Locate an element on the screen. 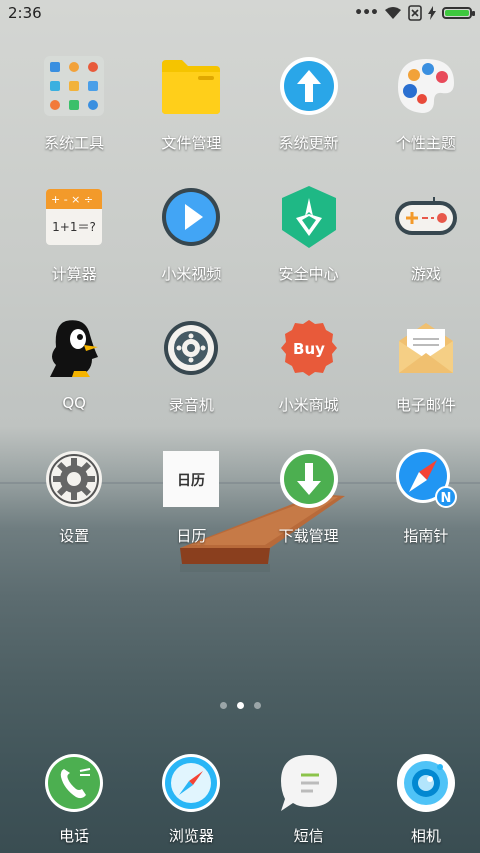 Image resolution: width=480 pixels, height=853 pixels. app-label: 下载管理 is located at coordinates (308, 536).